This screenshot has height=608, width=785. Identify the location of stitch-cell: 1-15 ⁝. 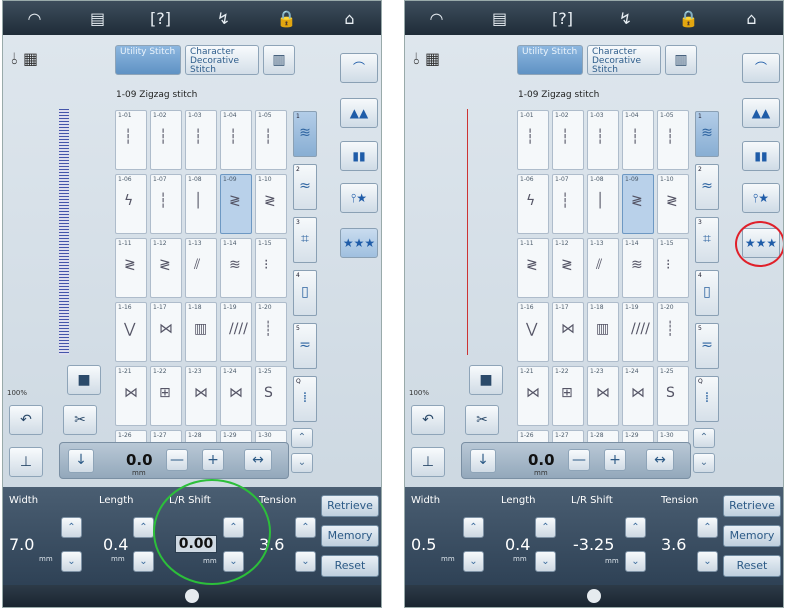
(271, 268).